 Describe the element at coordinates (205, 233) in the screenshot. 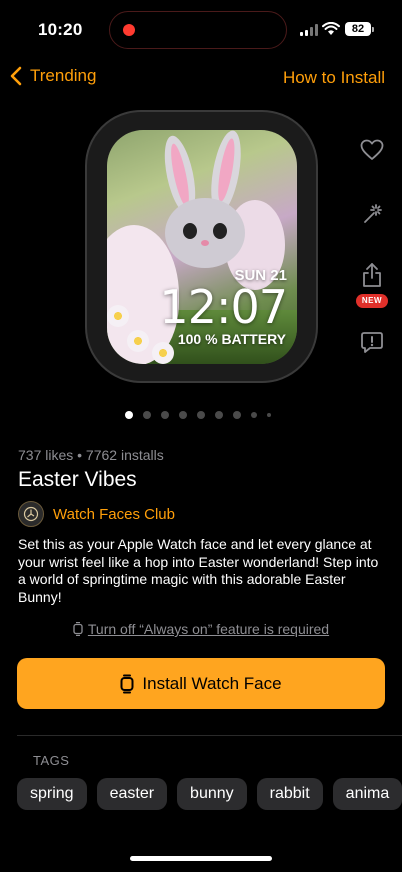

I see `bunny-head` at that location.